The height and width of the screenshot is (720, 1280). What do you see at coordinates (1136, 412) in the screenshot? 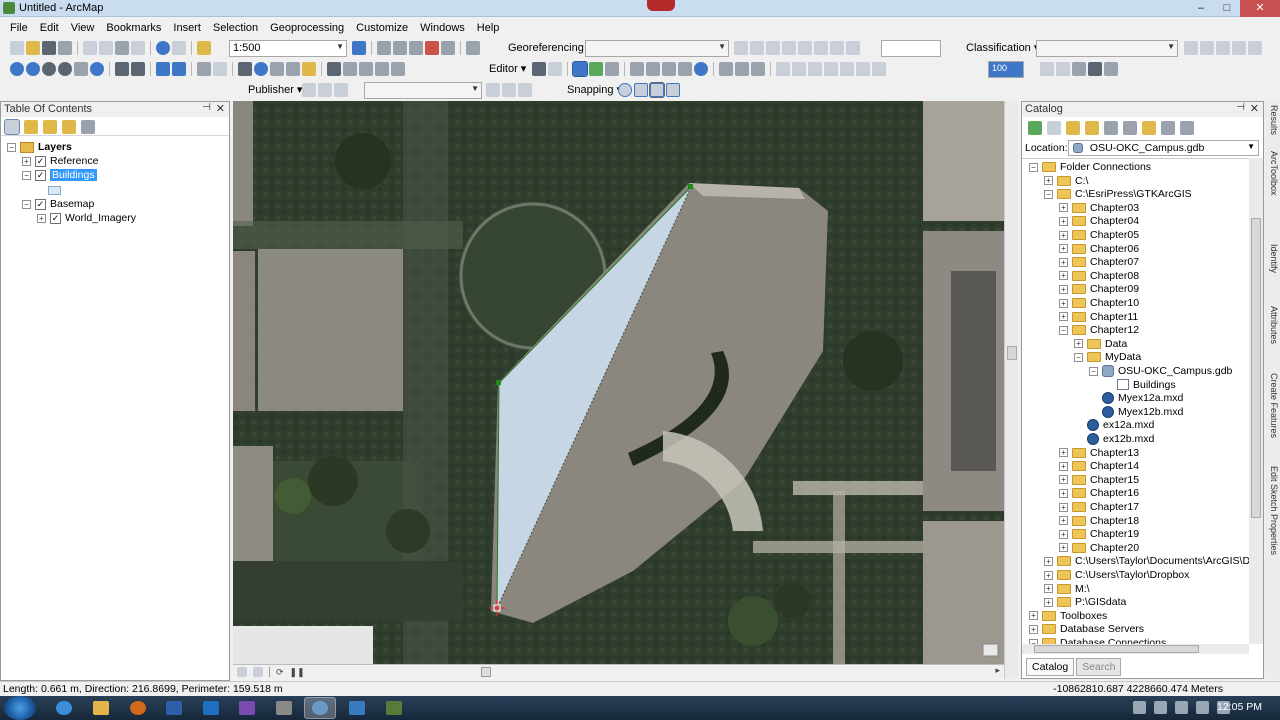
I see `catalog-item-myex12b: Myex12b.mxd` at bounding box center [1136, 412].